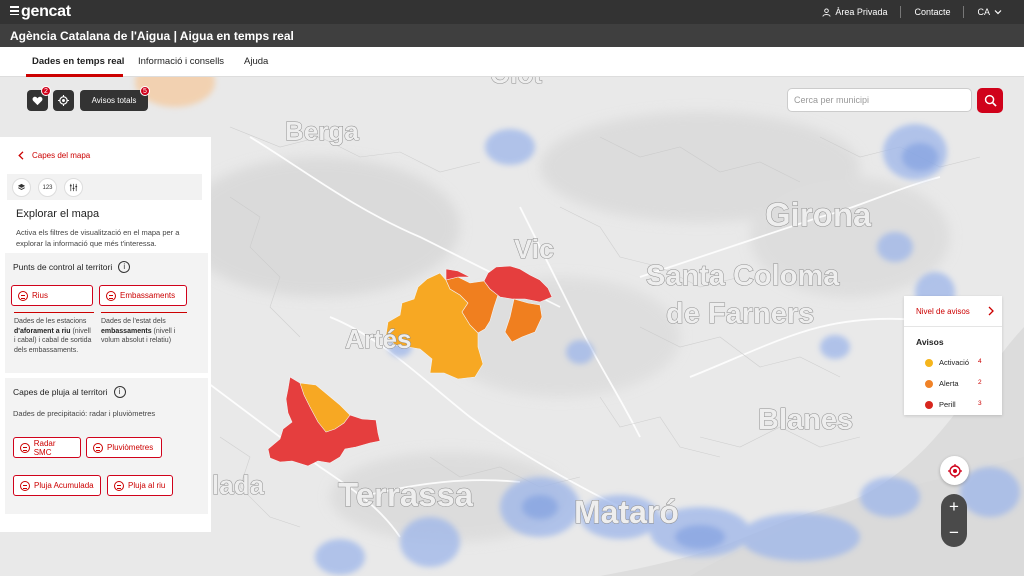 Image resolution: width=1024 pixels, height=576 pixels. Describe the element at coordinates (943, 311) in the screenshot. I see `warning-level-title: Nivel de avisos` at that location.